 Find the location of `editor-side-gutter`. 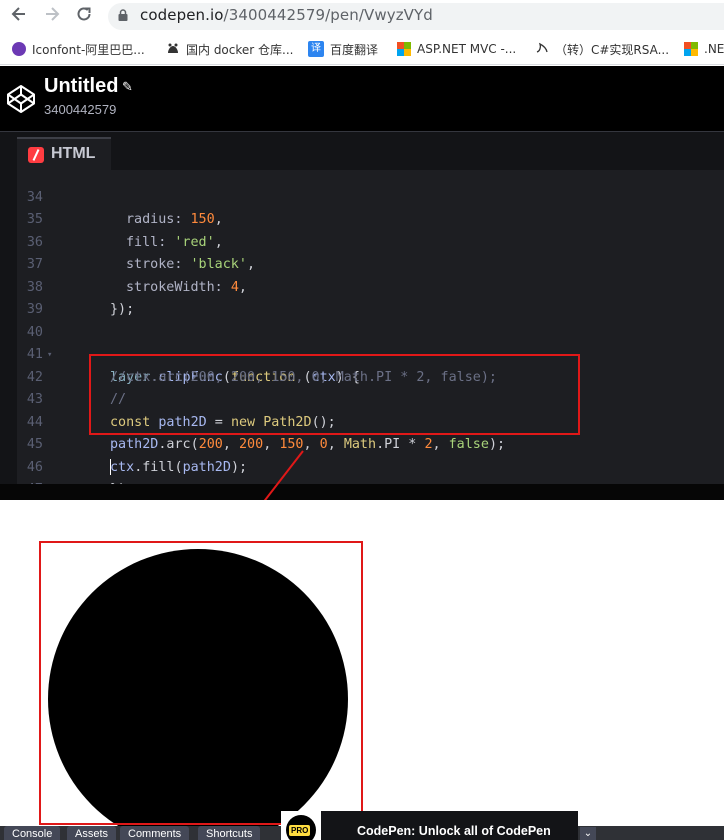

editor-side-gutter is located at coordinates (8, 328).